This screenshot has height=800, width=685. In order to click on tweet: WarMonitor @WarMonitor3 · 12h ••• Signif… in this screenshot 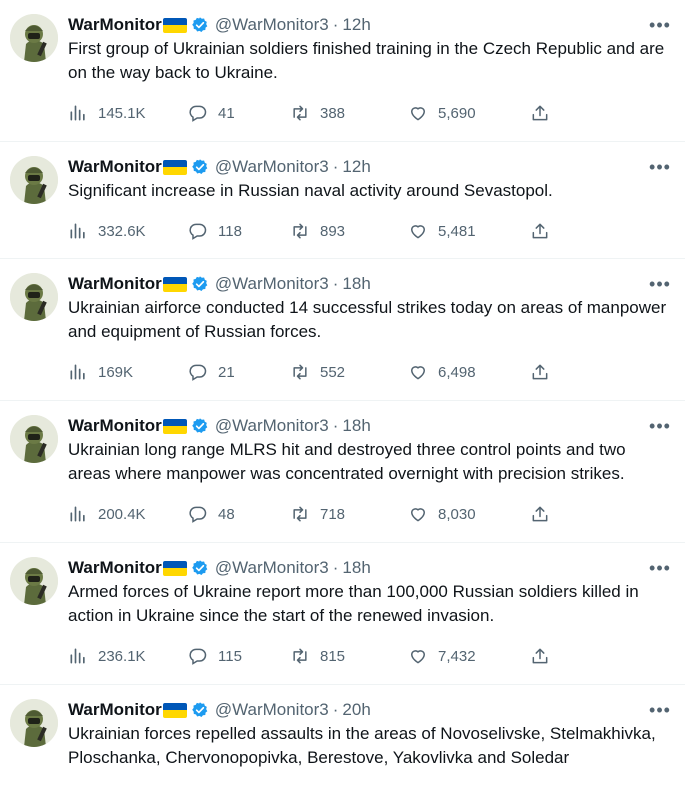, I will do `click(342, 200)`.